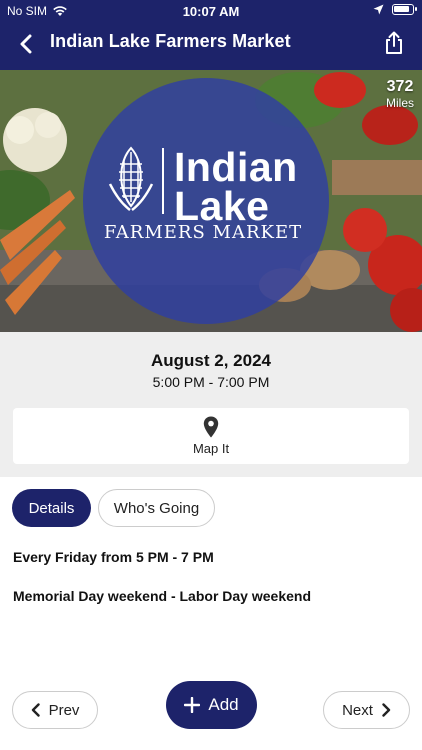  I want to click on tab-whos-going: Who's Going, so click(156, 508).